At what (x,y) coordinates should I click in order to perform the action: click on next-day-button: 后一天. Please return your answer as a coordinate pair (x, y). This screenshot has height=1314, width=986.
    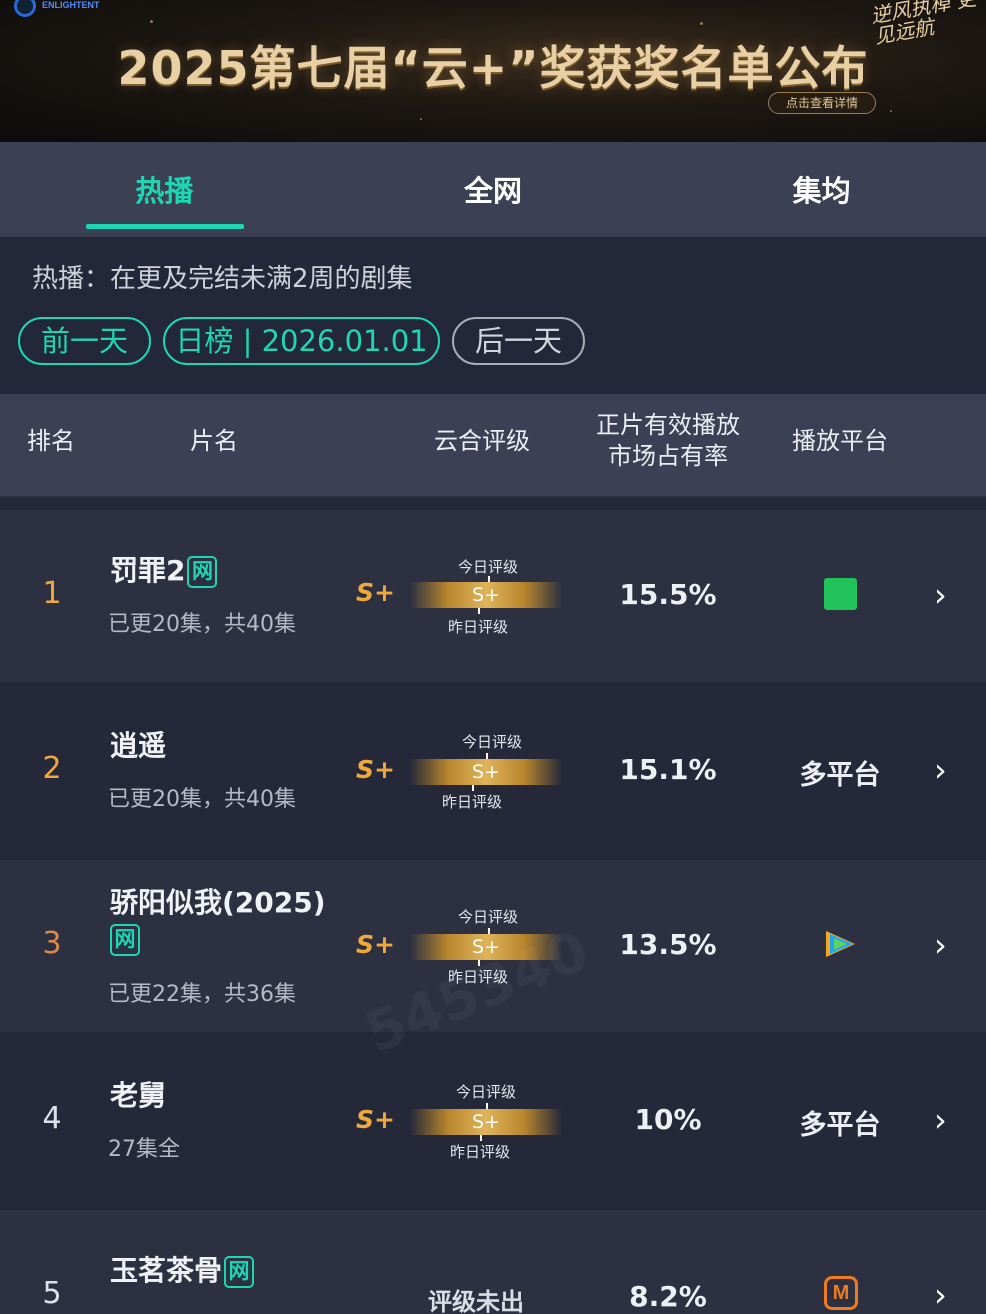
    Looking at the image, I should click on (518, 341).